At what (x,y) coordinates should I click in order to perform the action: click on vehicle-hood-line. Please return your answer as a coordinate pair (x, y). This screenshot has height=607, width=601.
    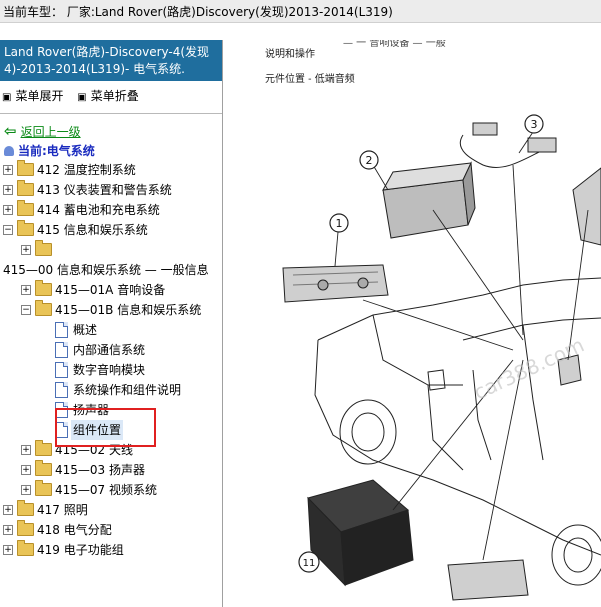
    Looking at the image, I should click on (417, 350).